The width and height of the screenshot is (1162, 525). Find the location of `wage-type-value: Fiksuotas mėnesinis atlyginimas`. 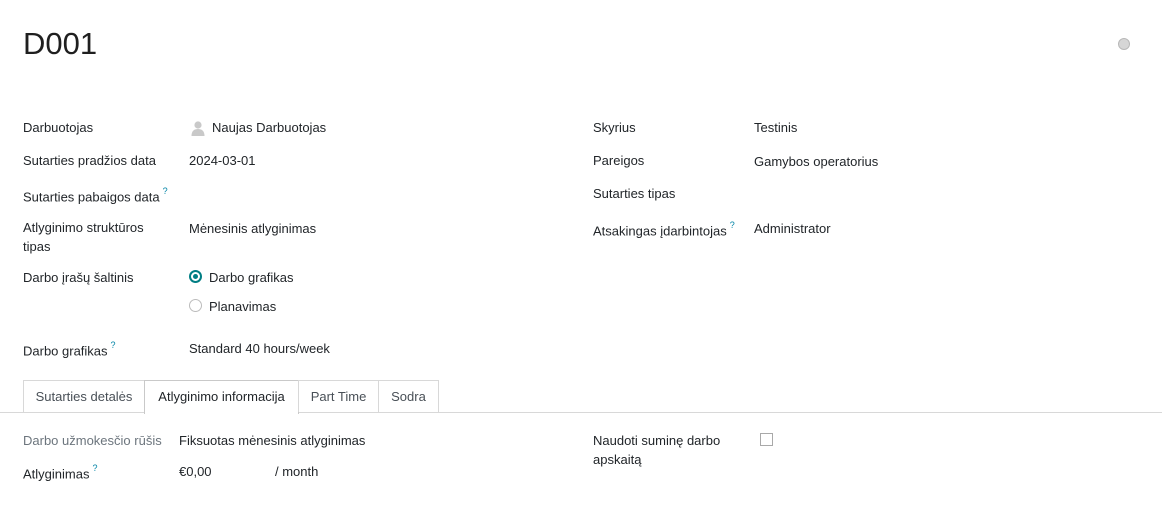

wage-type-value: Fiksuotas mėnesinis atlyginimas is located at coordinates (272, 440).